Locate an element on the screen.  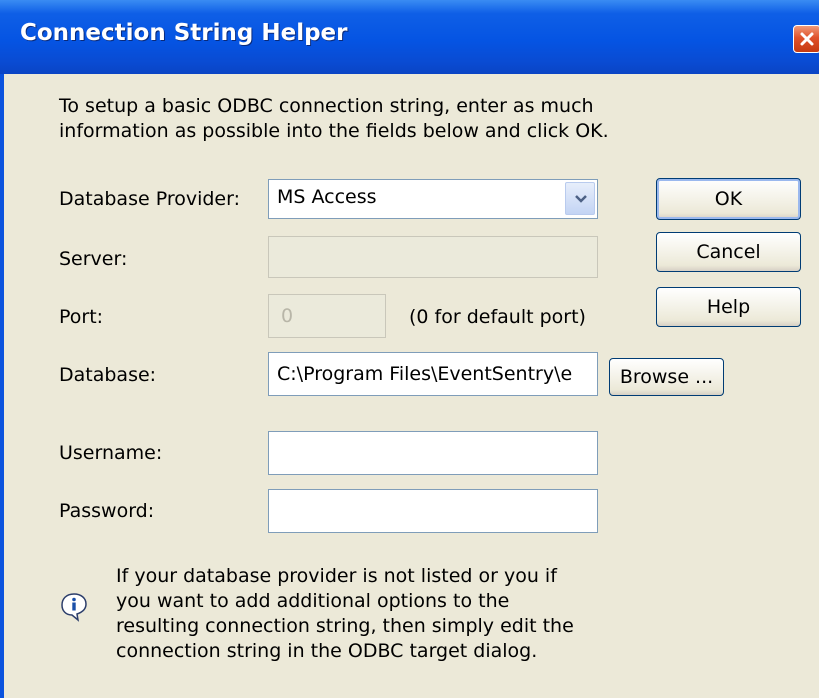
provider-value: MS Access is located at coordinates (327, 197).